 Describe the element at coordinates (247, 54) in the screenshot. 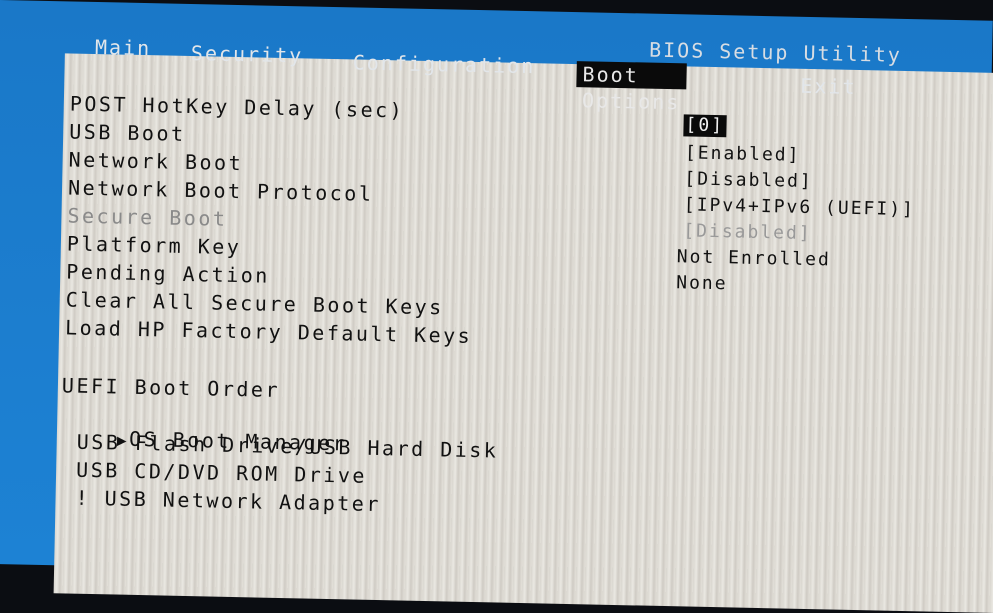

I see `tab-security: Security` at that location.